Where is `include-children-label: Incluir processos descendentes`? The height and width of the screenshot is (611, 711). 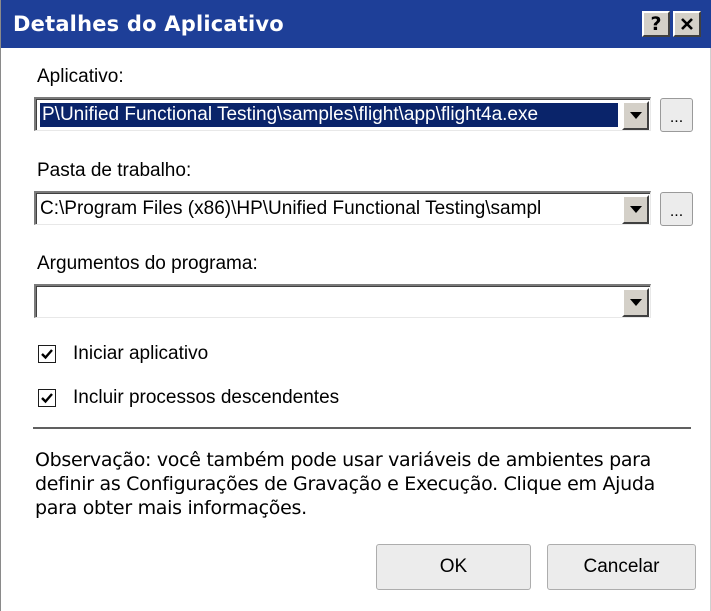
include-children-label: Incluir processos descendentes is located at coordinates (206, 398).